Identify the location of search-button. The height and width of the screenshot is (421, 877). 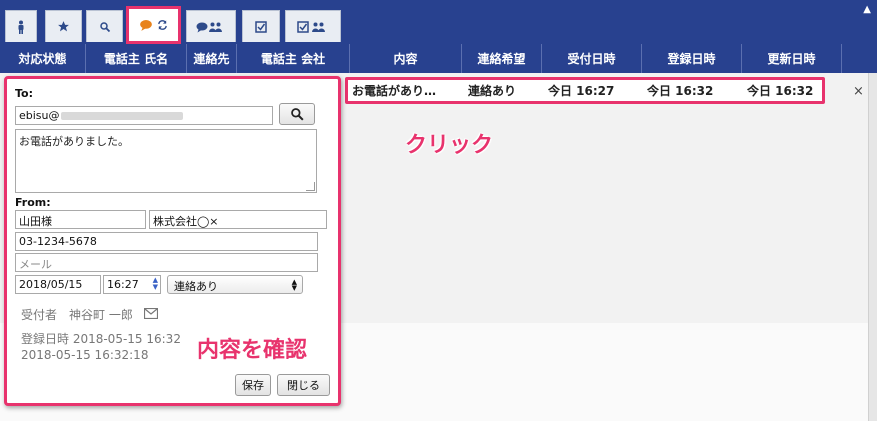
(297, 114).